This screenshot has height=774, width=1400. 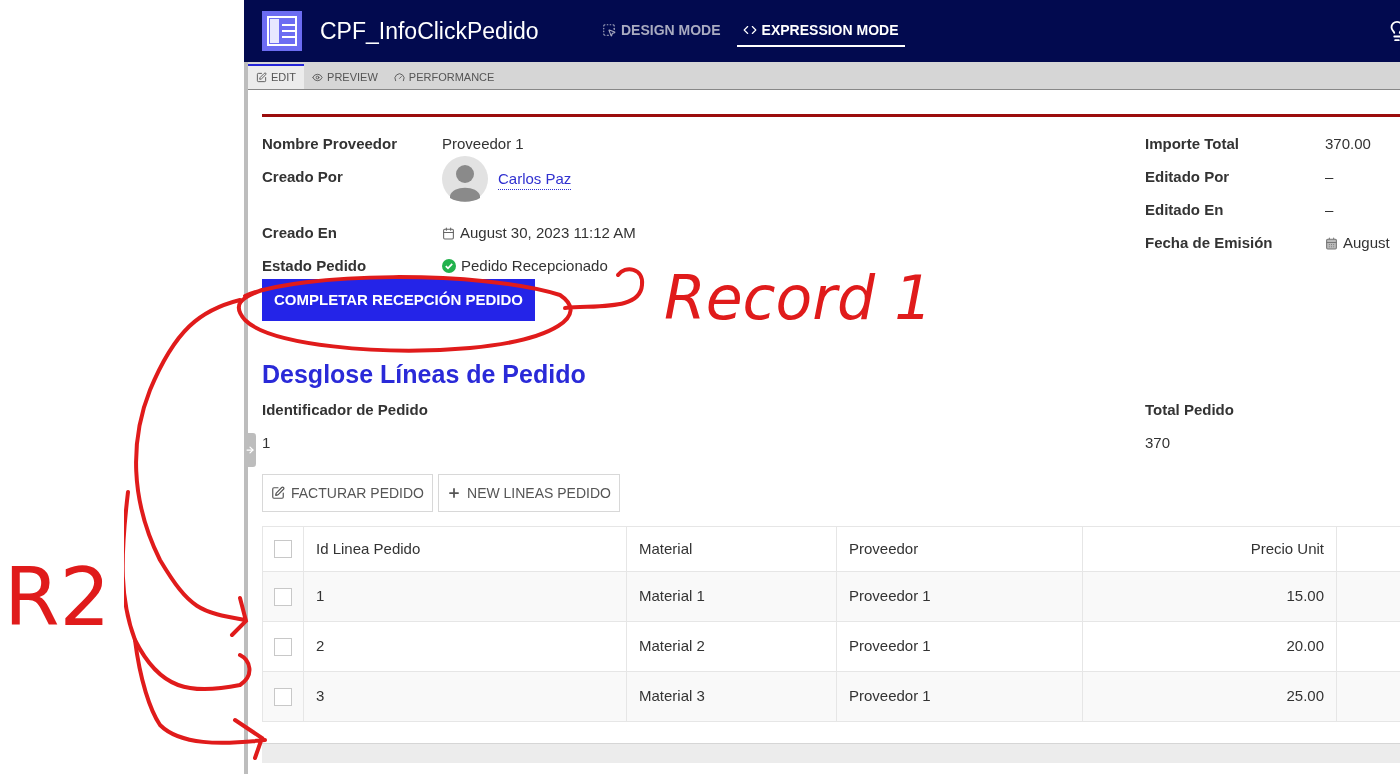 What do you see at coordinates (320, 696) in the screenshot?
I see `table-cell-text: 3` at bounding box center [320, 696].